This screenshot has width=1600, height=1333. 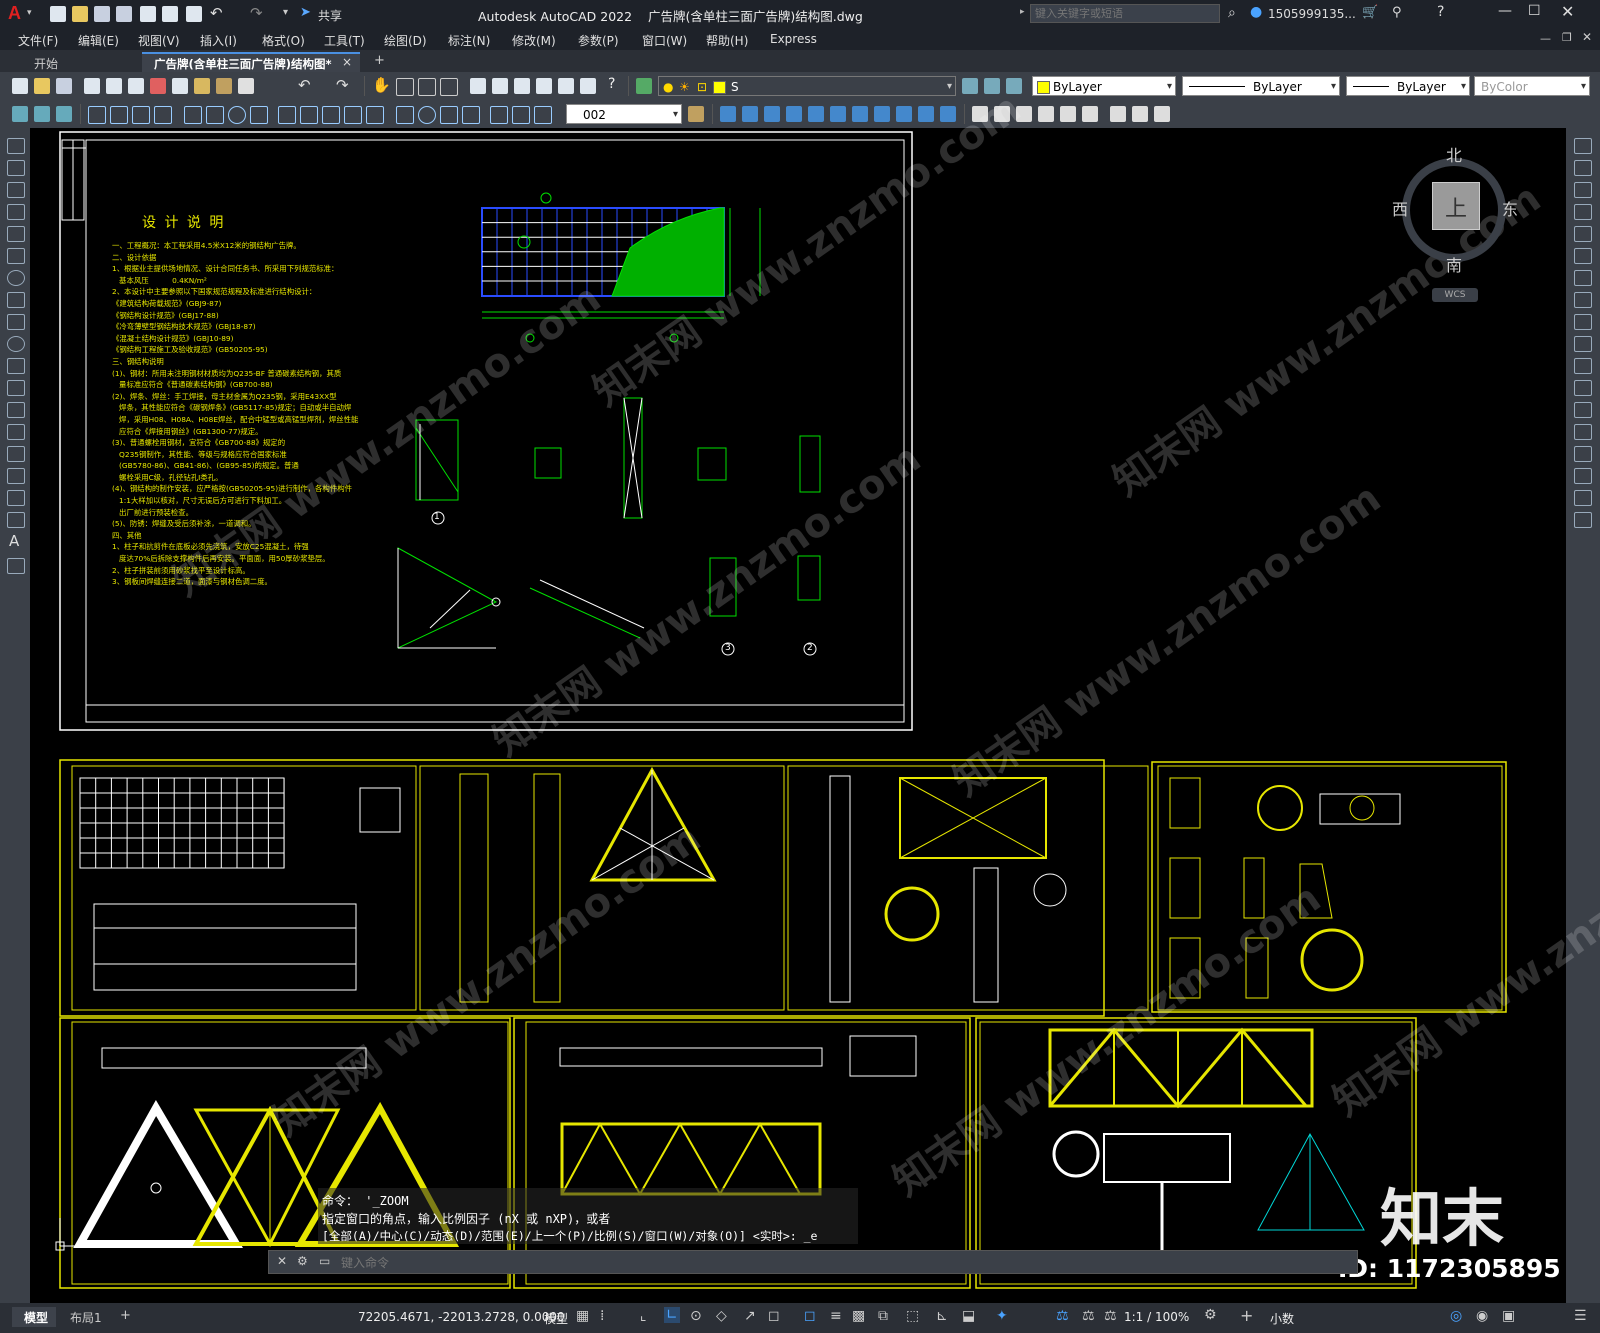 I want to click on dim-aligned-icon, so click(x=119, y=115).